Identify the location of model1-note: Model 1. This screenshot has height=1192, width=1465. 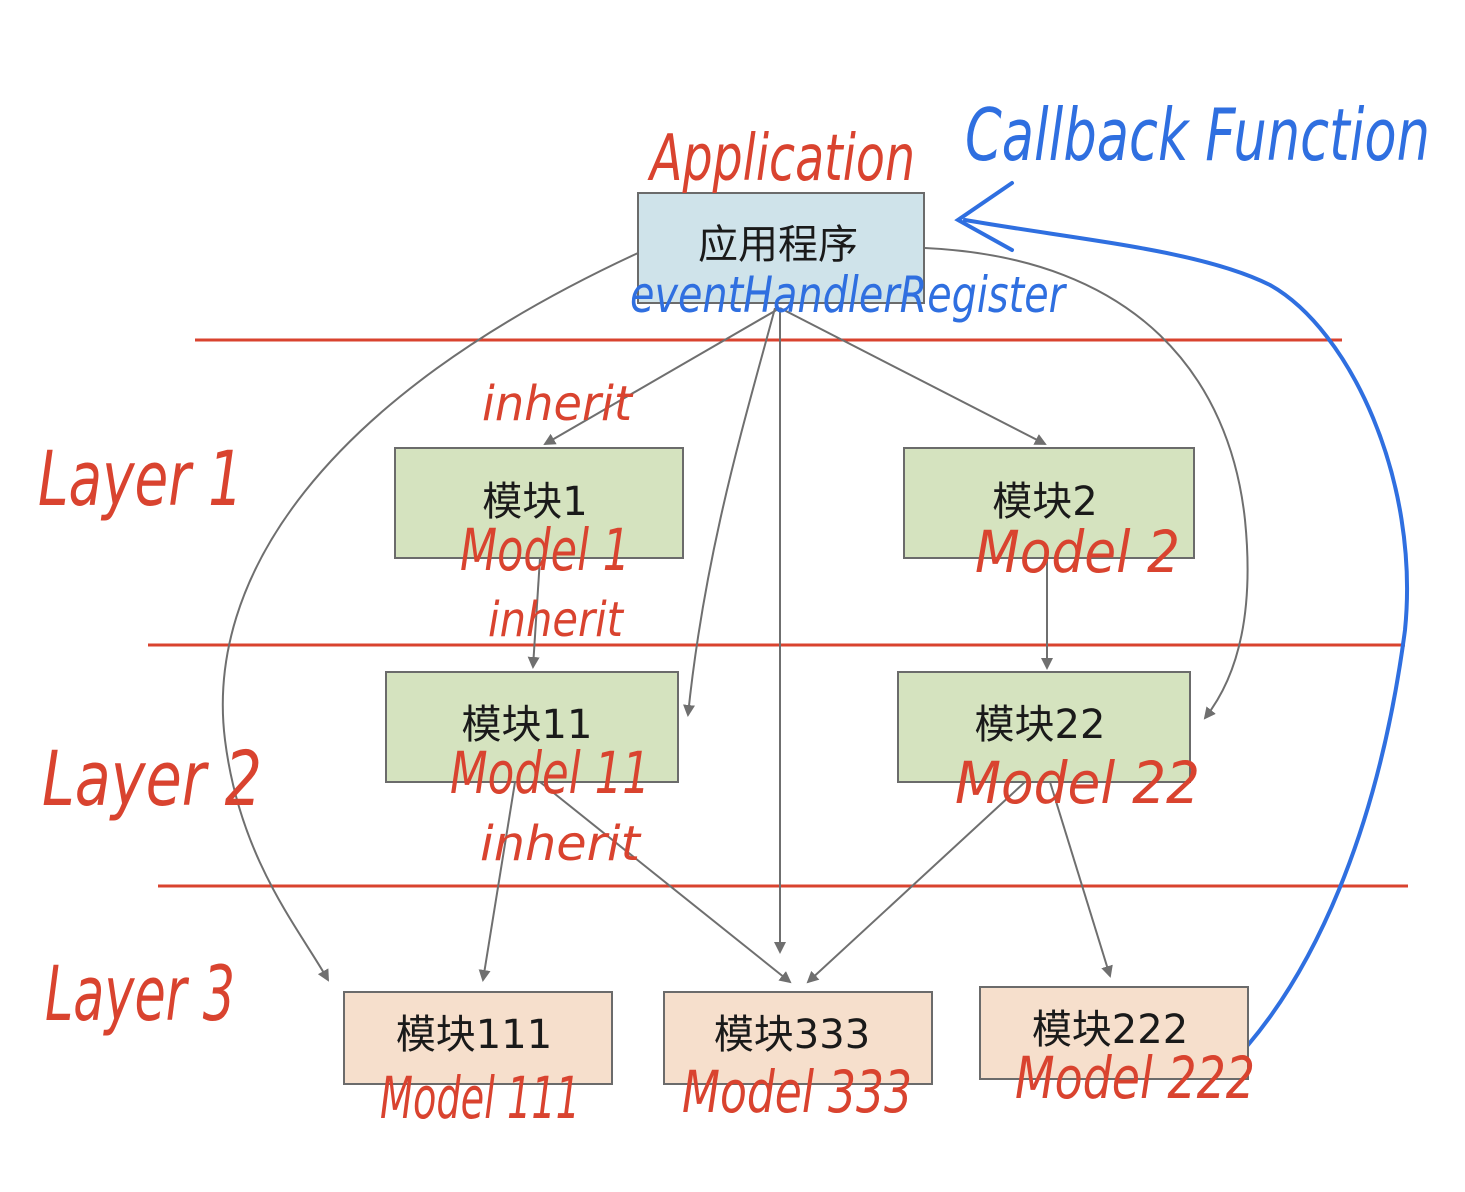
(545, 550).